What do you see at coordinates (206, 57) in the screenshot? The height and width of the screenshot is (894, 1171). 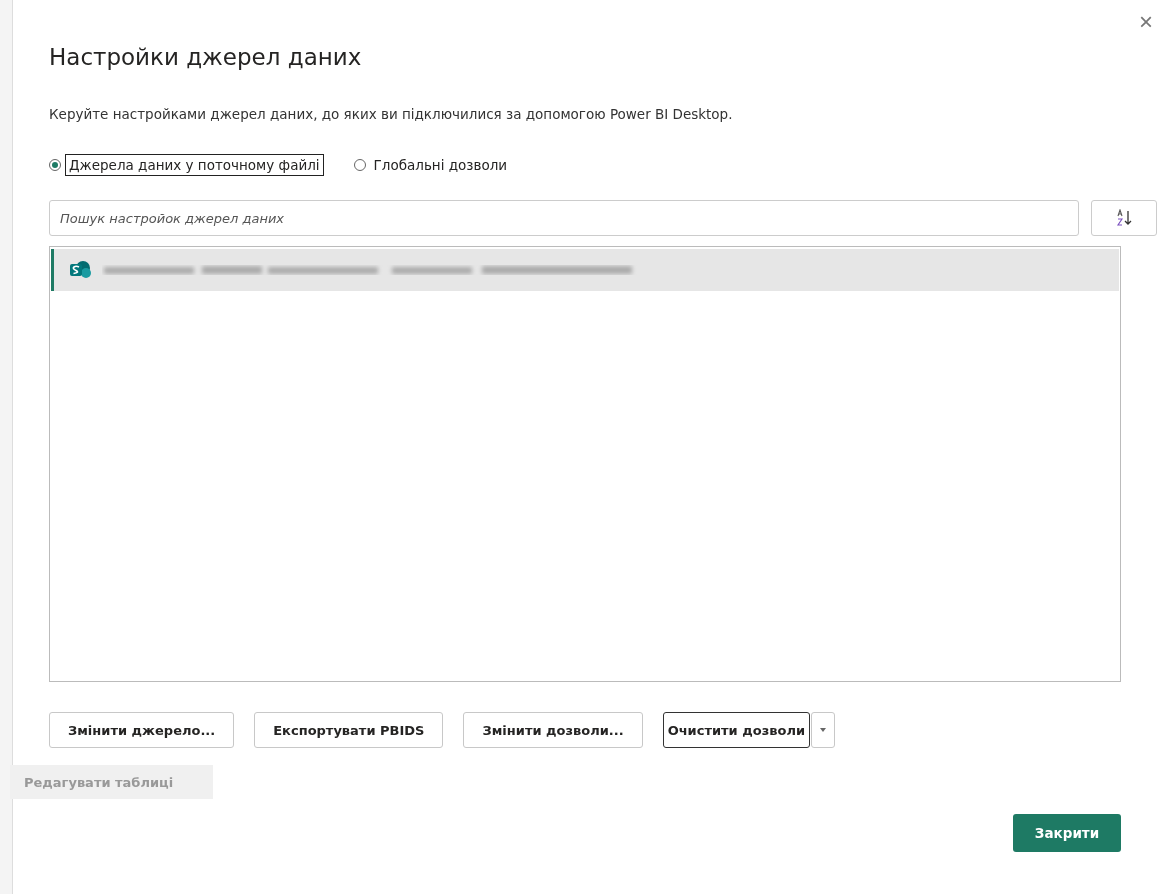 I see `dialog-title: Настройки джерел даних` at bounding box center [206, 57].